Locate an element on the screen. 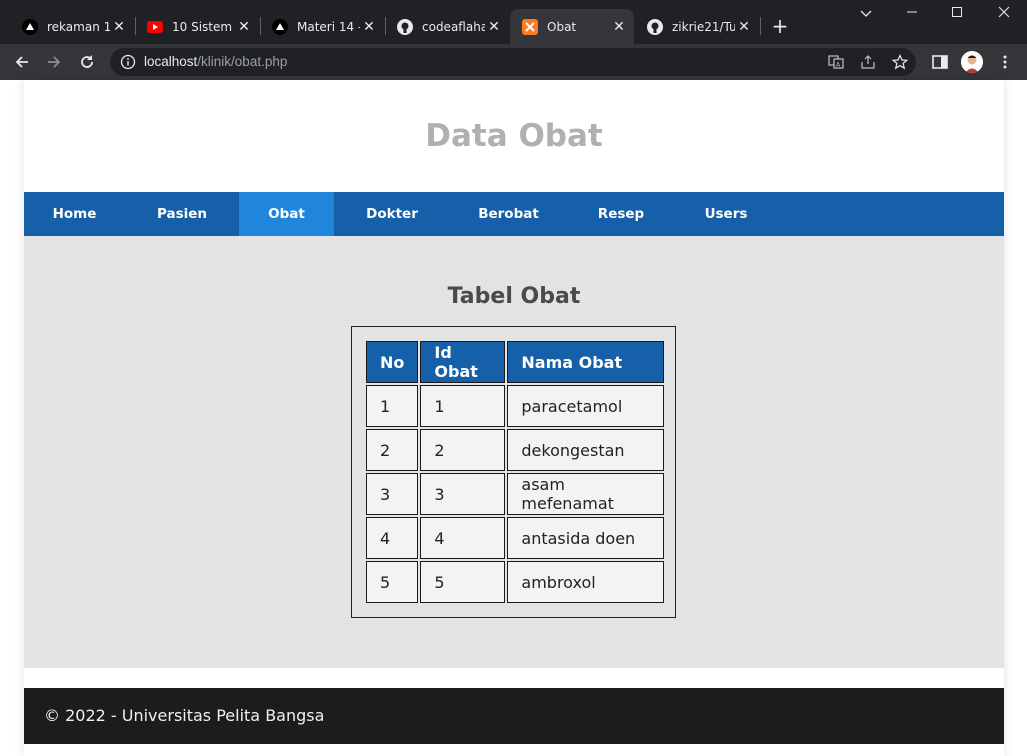 The height and width of the screenshot is (756, 1027). column-header-no: No is located at coordinates (392, 362).